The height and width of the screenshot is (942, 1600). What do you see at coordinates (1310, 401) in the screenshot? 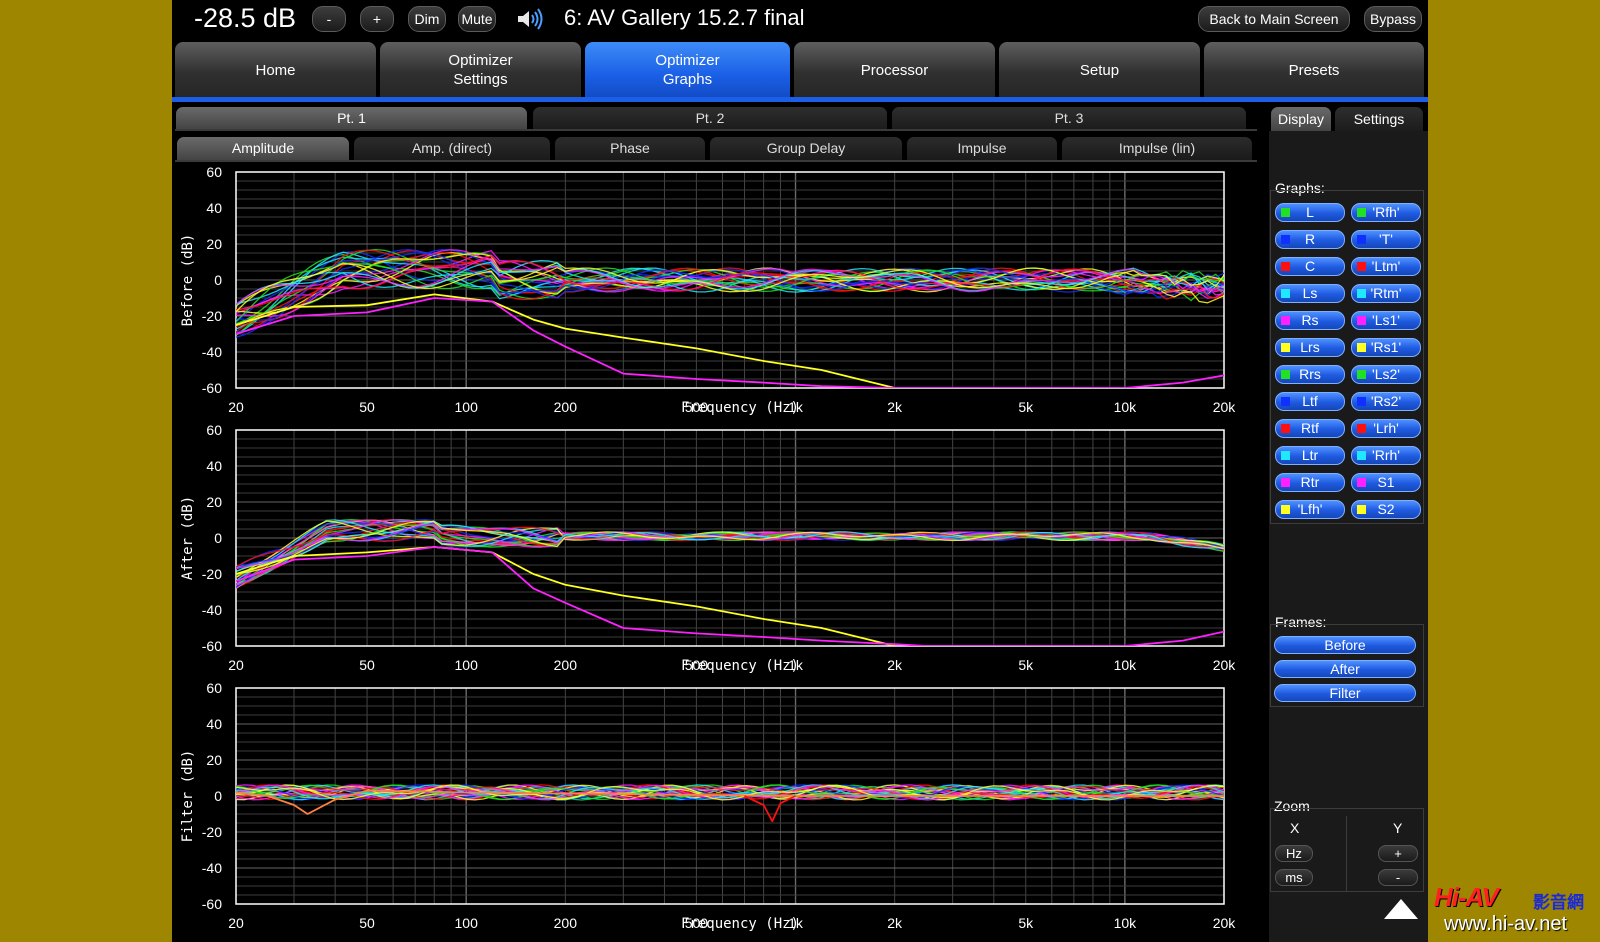
I see `graph-toggle-left-7: Ltf` at bounding box center [1310, 401].